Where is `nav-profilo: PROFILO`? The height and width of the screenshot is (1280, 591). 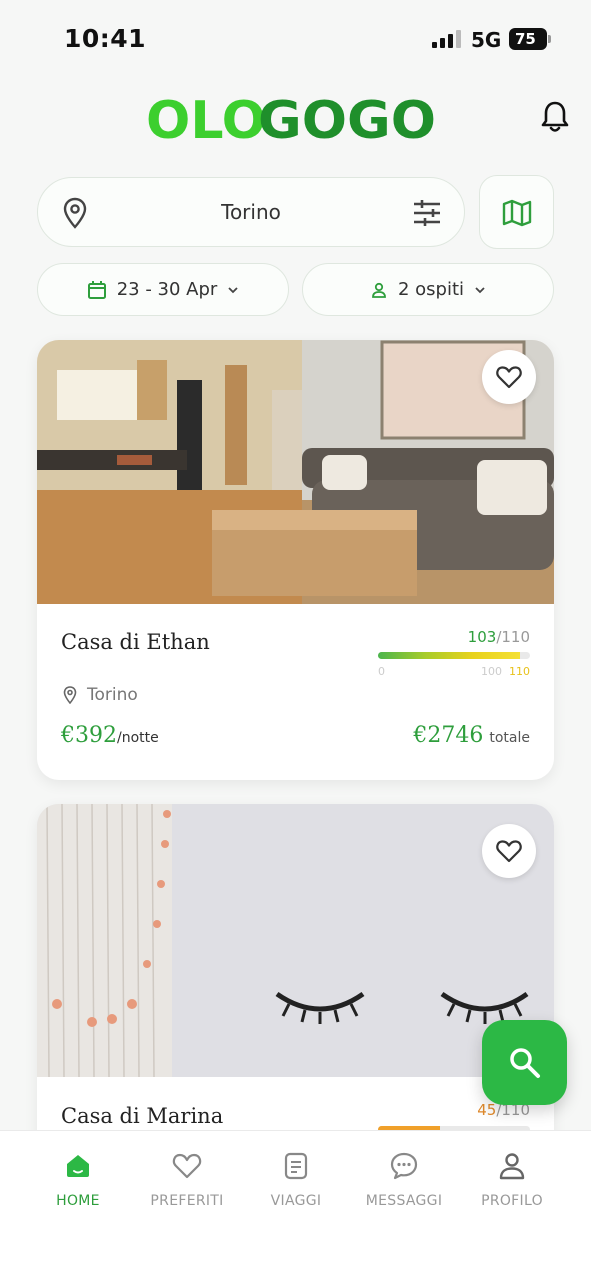 nav-profilo: PROFILO is located at coordinates (512, 1180).